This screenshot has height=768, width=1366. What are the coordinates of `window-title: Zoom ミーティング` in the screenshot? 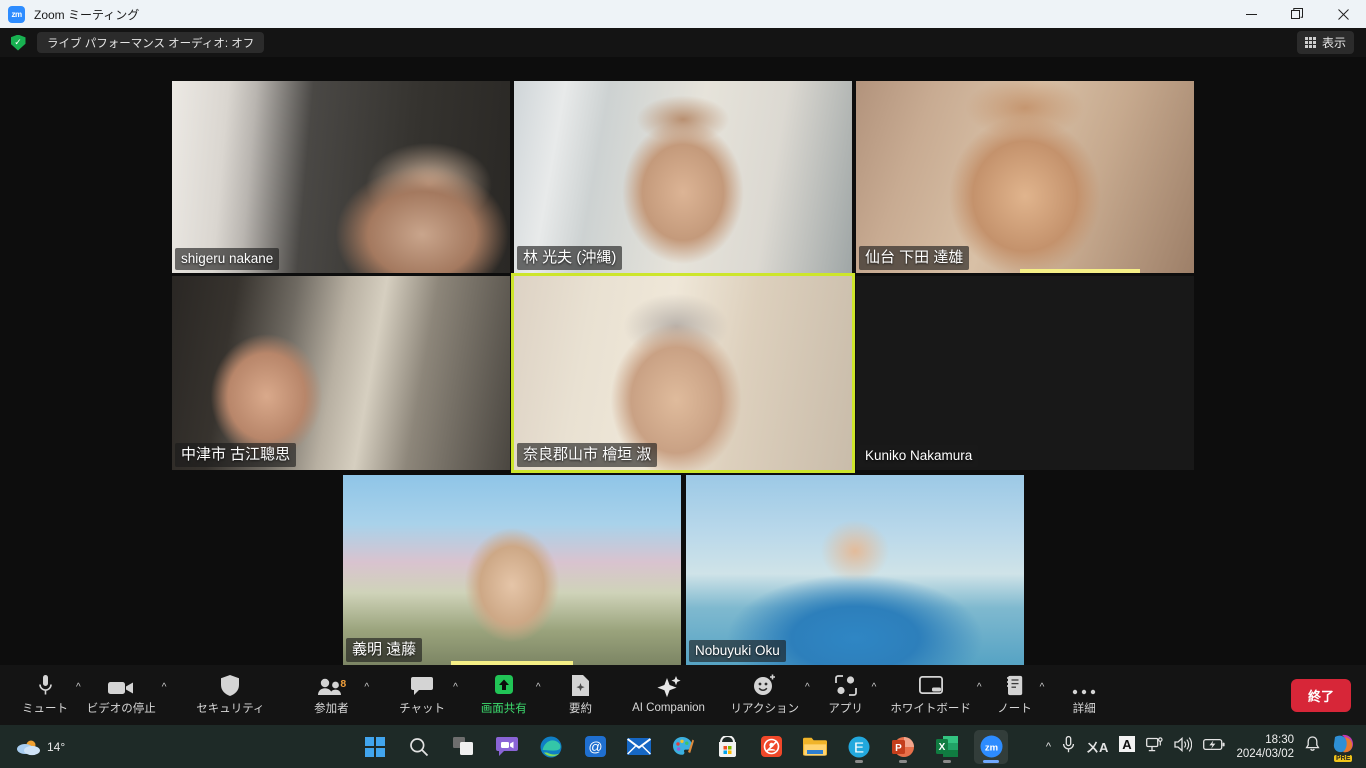 It's located at (87, 14).